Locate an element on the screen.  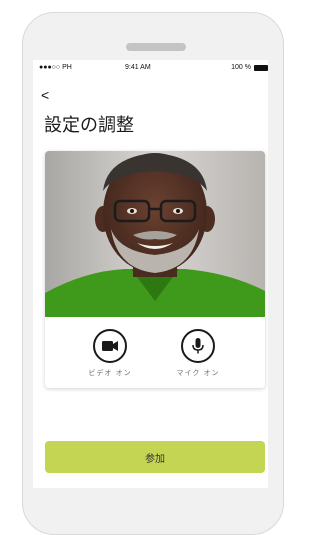
microphone-icon is located at coordinates (198, 346).